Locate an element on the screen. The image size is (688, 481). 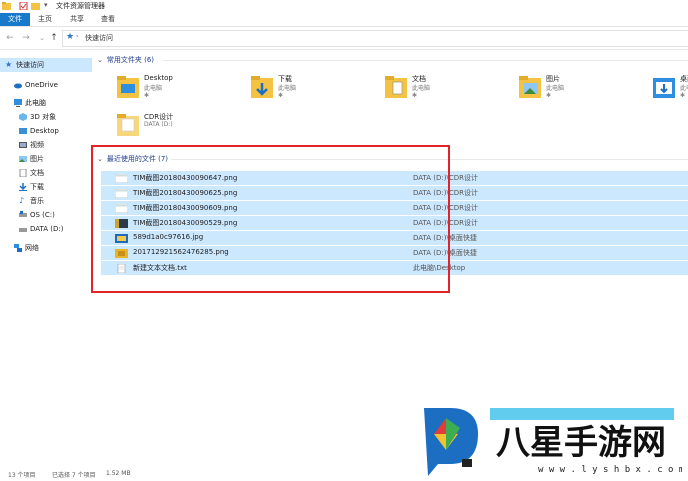
sidebar-item-this-pc: 此电脑 is located at coordinates (46, 103).